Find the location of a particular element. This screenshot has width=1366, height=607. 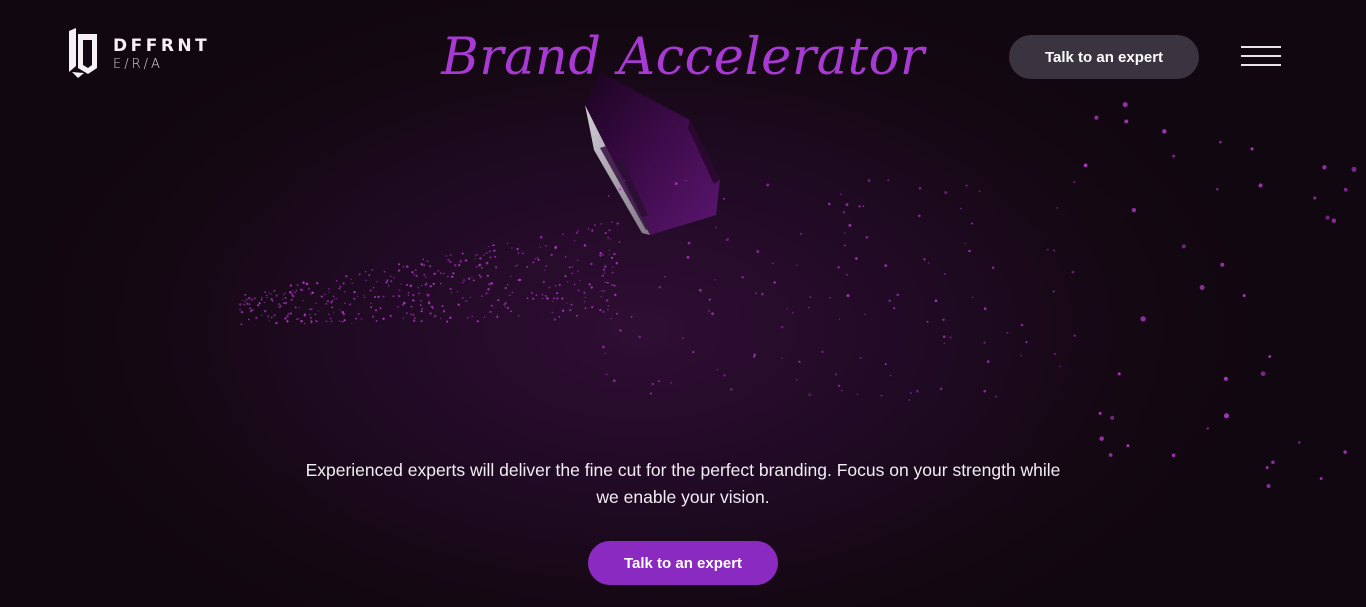

talk-to-expert-button: Talk to an expert is located at coordinates (683, 563).